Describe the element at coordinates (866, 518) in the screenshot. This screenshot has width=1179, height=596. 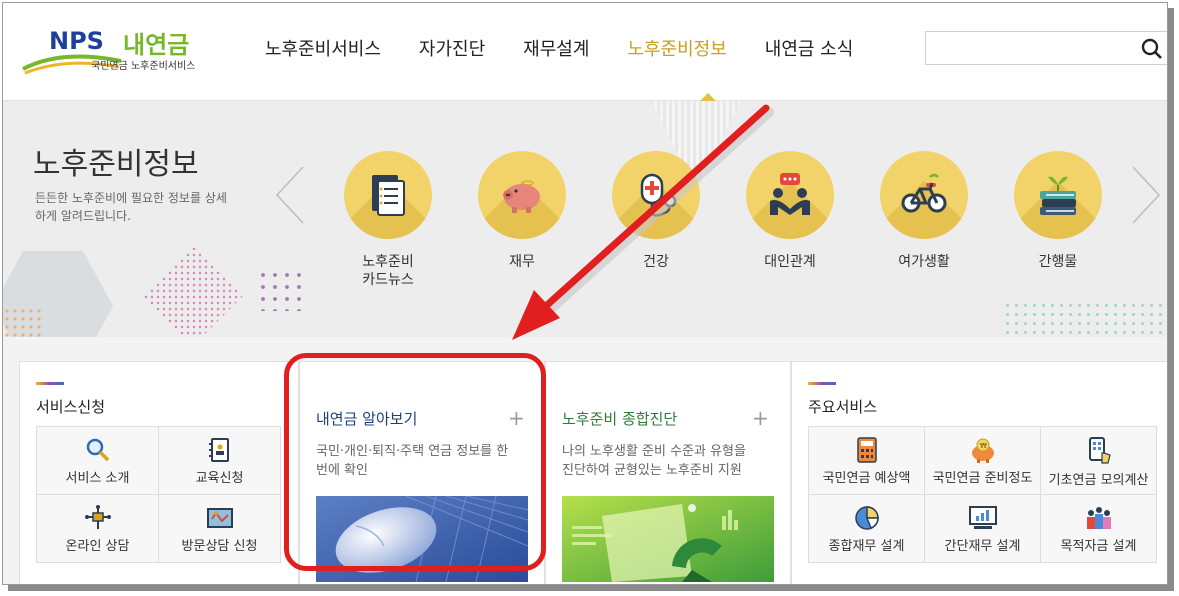
I see `pie-chart-icon` at that location.